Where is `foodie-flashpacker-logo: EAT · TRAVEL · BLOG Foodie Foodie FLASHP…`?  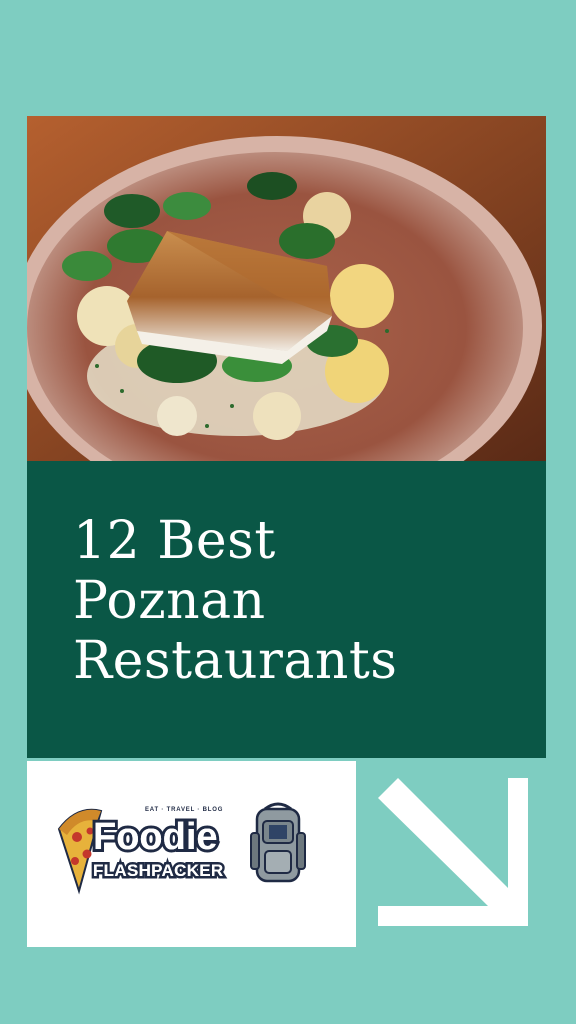 foodie-flashpacker-logo: EAT · TRAVEL · BLOG Foodie Foodie FLASHP… is located at coordinates (181, 848).